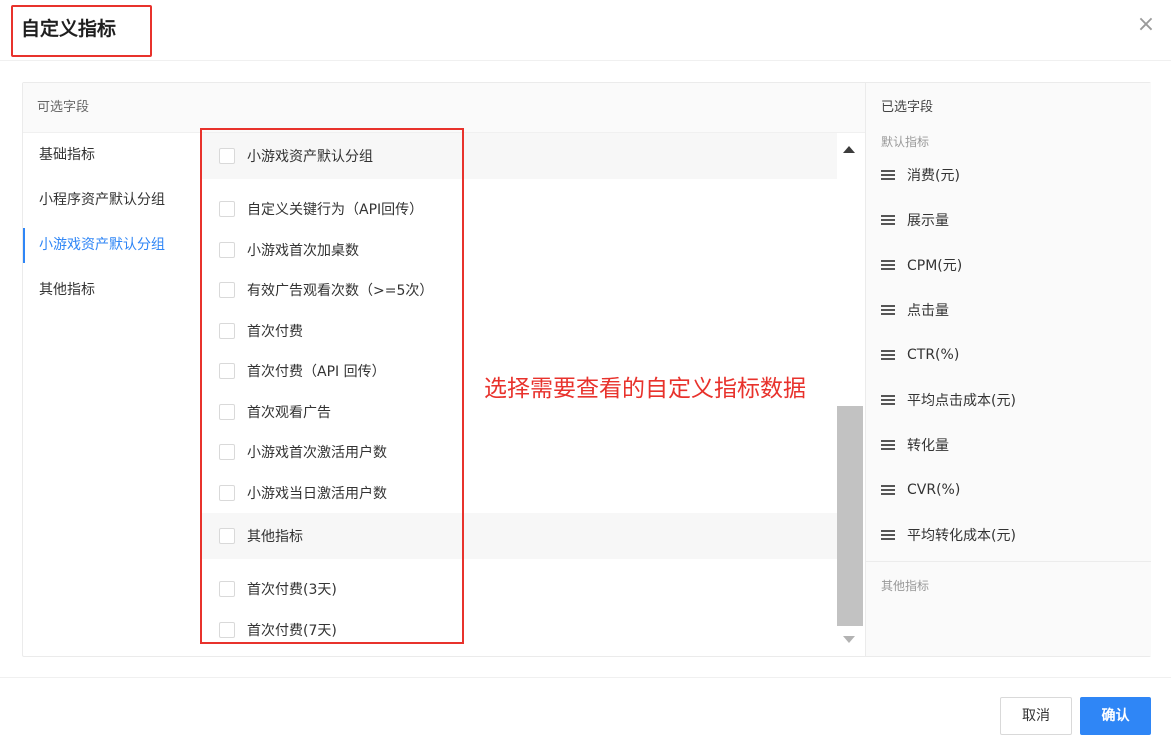  Describe the element at coordinates (907, 107) in the screenshot. I see `selected-fields-header: 已选字段` at that location.